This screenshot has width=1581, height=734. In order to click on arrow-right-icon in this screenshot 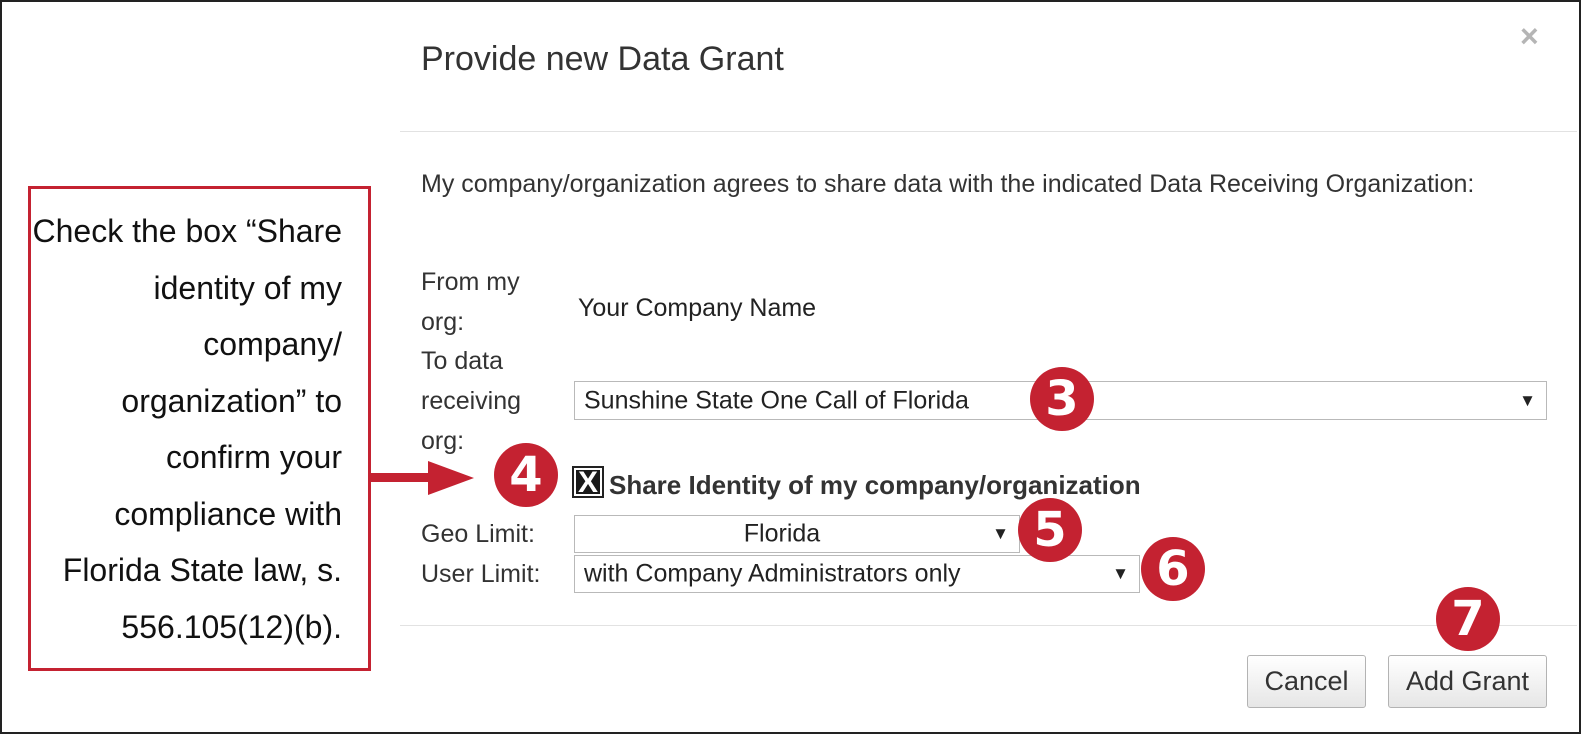, I will do `click(401, 477)`.